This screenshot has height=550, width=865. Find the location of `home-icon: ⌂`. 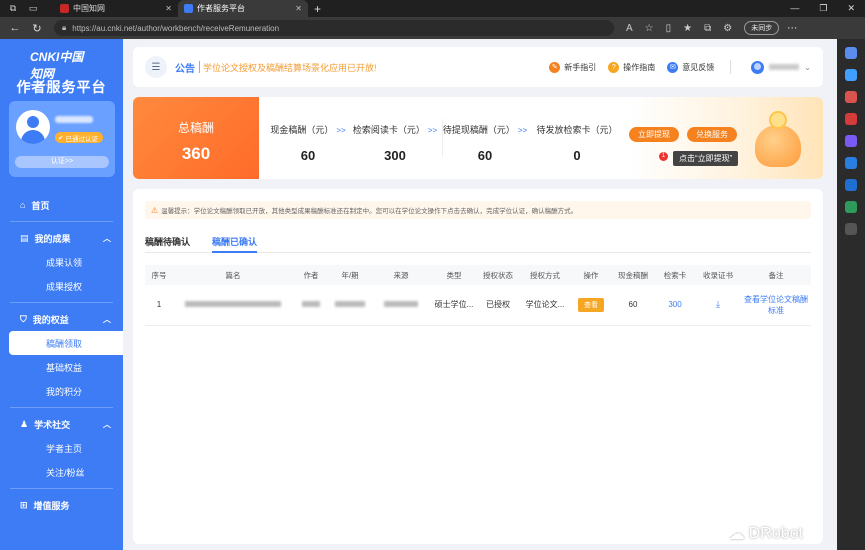

home-icon: ⌂ is located at coordinates (23, 205).